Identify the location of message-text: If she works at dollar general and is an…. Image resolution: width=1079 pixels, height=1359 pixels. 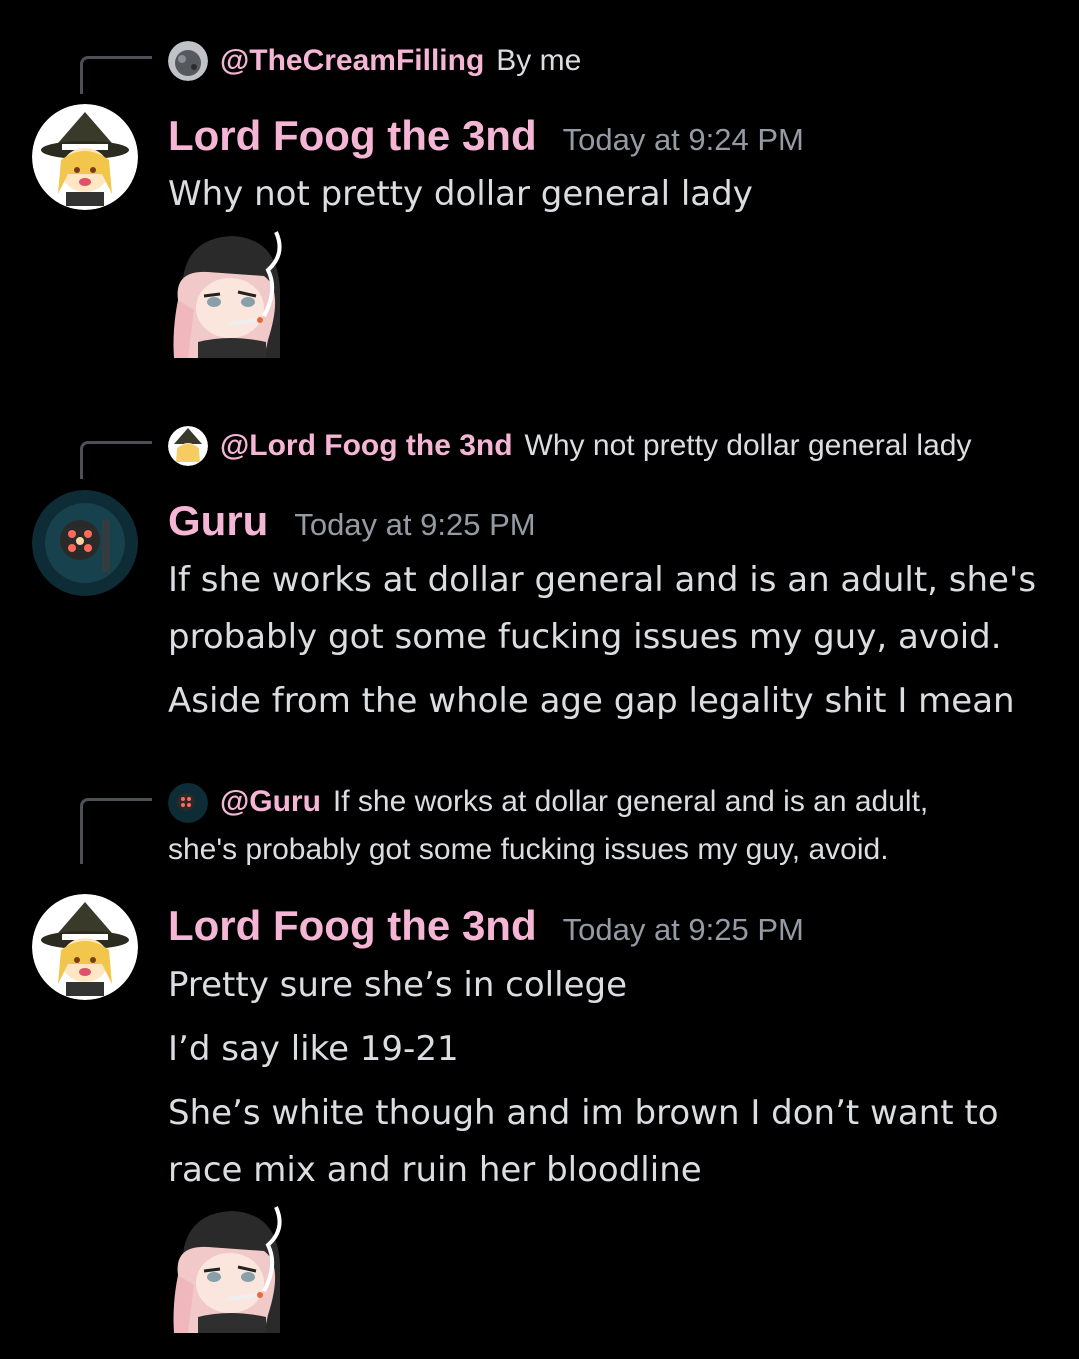
(602, 580).